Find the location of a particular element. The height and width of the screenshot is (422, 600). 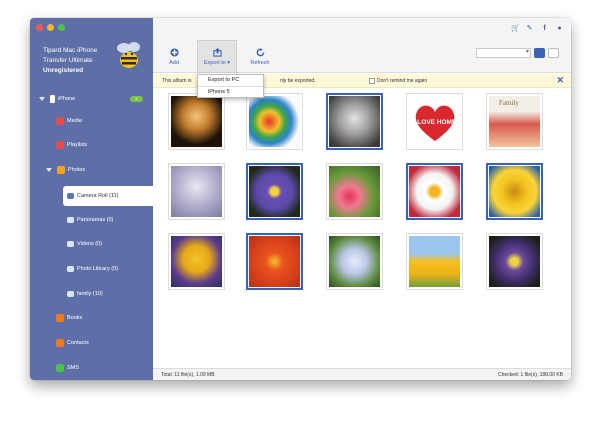

facebook-icon: f is located at coordinates (544, 28).